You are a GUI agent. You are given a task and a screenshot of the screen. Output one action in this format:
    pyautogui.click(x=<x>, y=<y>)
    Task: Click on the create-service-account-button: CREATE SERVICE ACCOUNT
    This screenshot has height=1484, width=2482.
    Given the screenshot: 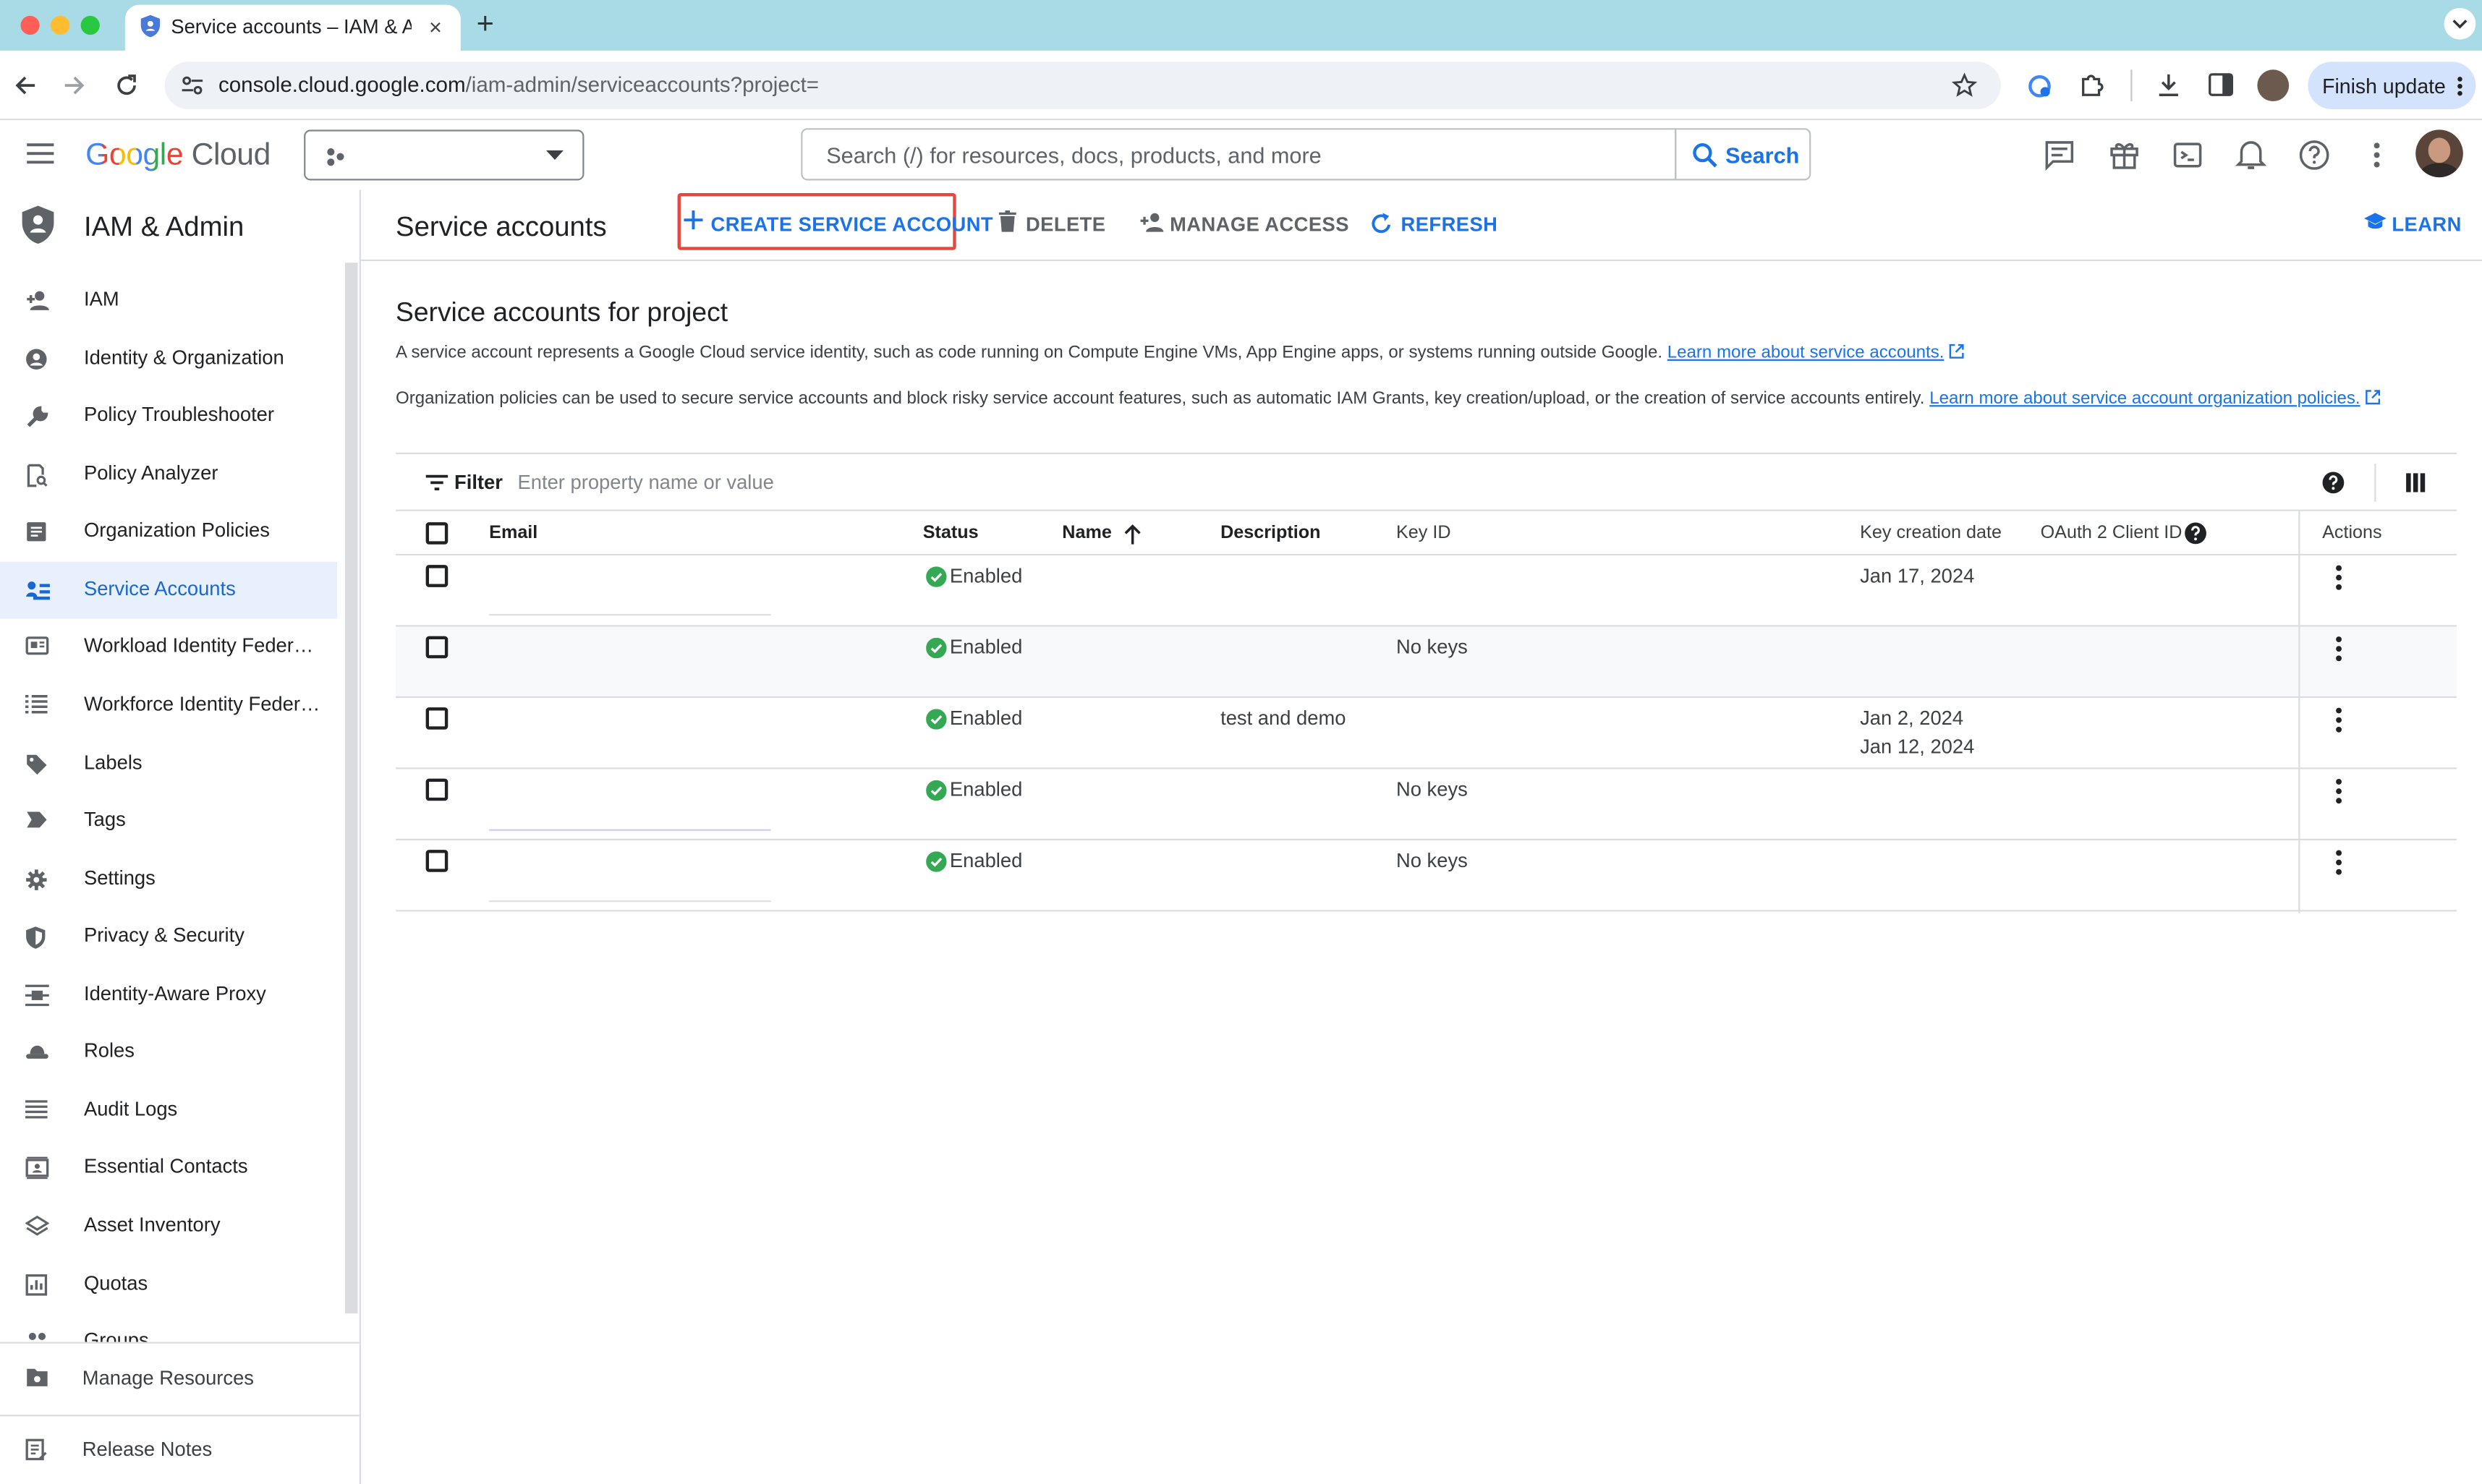 What is the action you would take?
    pyautogui.click(x=839, y=223)
    